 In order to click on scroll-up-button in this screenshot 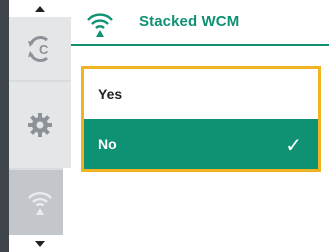, I will do `click(40, 8)`.